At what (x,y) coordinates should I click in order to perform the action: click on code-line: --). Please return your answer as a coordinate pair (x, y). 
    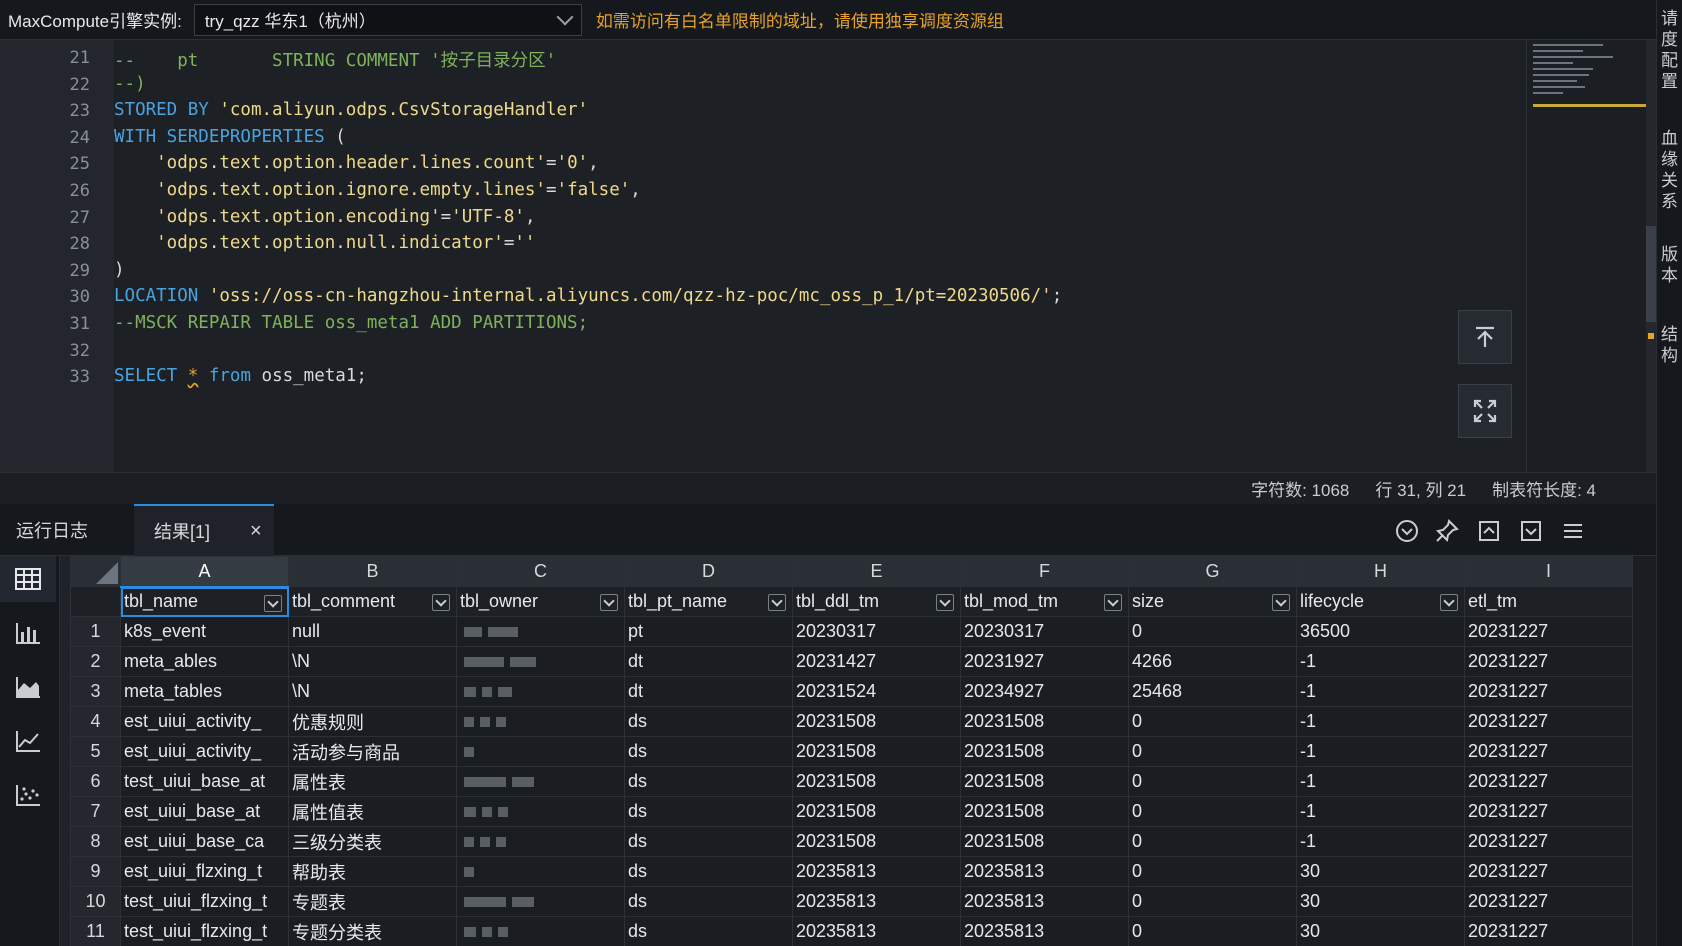
    Looking at the image, I should click on (130, 84).